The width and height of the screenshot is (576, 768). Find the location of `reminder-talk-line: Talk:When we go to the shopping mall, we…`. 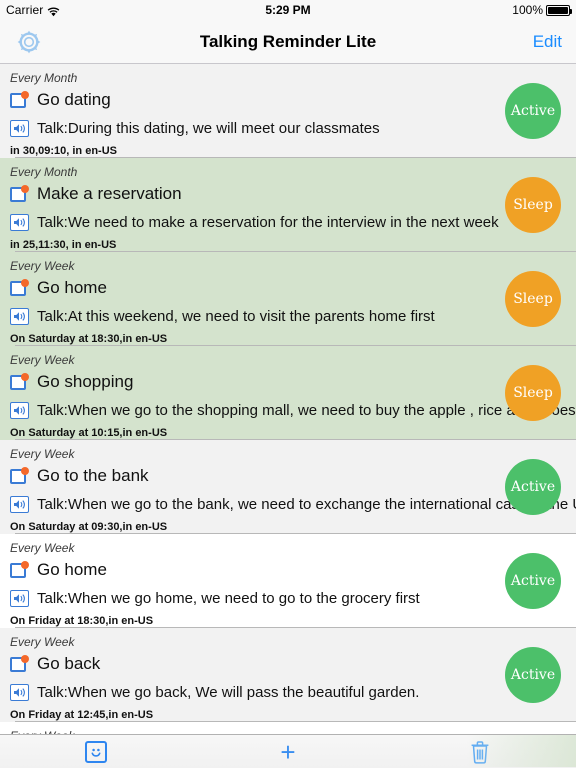

reminder-talk-line: Talk:When we go to the shopping mall, we… is located at coordinates (288, 410).